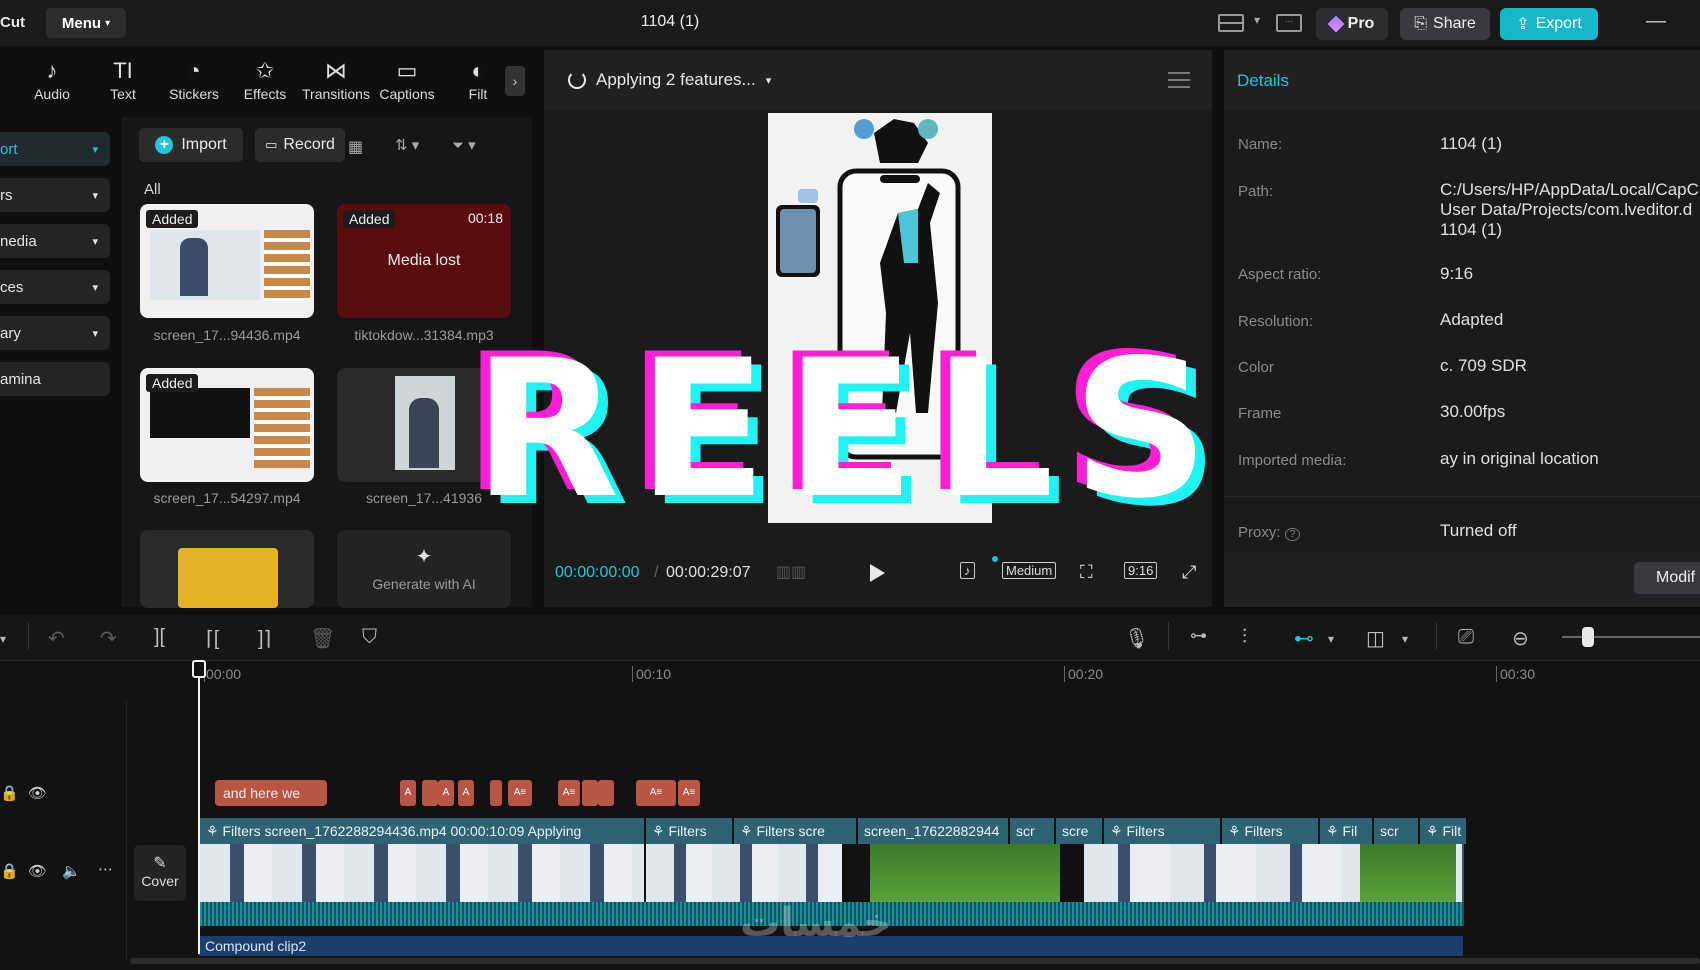  What do you see at coordinates (1029, 570) in the screenshot?
I see `quality-select: Medium` at bounding box center [1029, 570].